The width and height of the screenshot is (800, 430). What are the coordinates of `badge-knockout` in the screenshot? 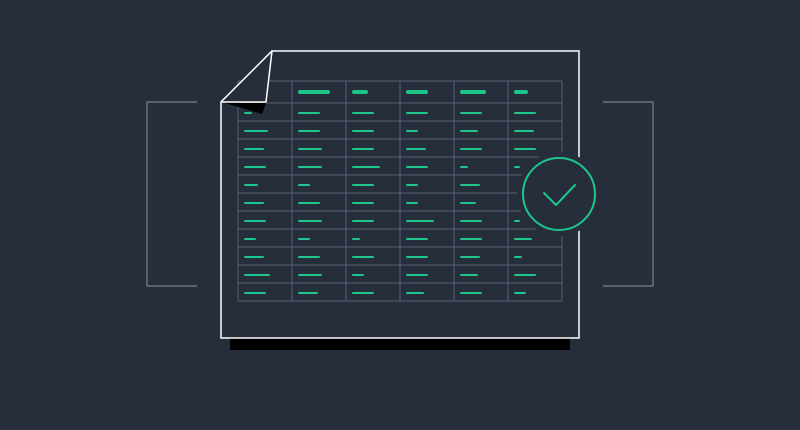 It's located at (559, 194).